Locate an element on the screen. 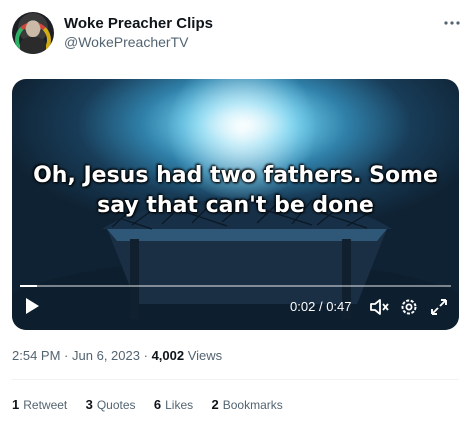 Image resolution: width=475 pixels, height=431 pixels. avatar is located at coordinates (33, 33).